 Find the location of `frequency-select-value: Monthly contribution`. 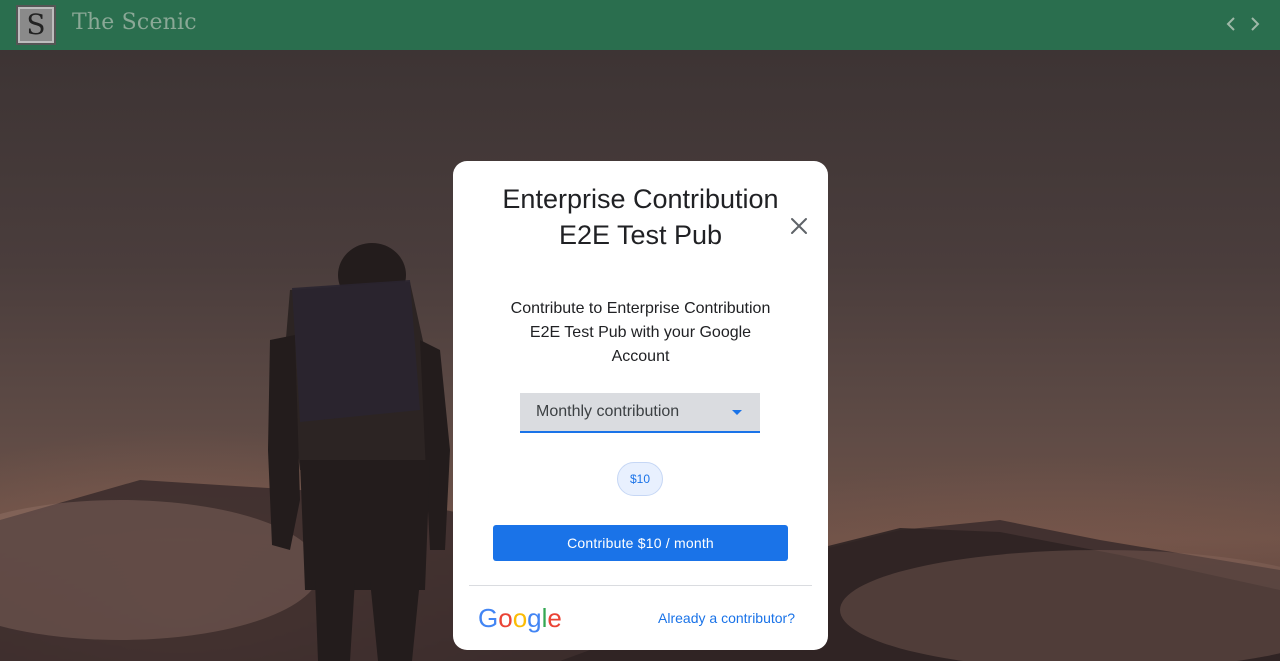

frequency-select-value: Monthly contribution is located at coordinates (608, 411).